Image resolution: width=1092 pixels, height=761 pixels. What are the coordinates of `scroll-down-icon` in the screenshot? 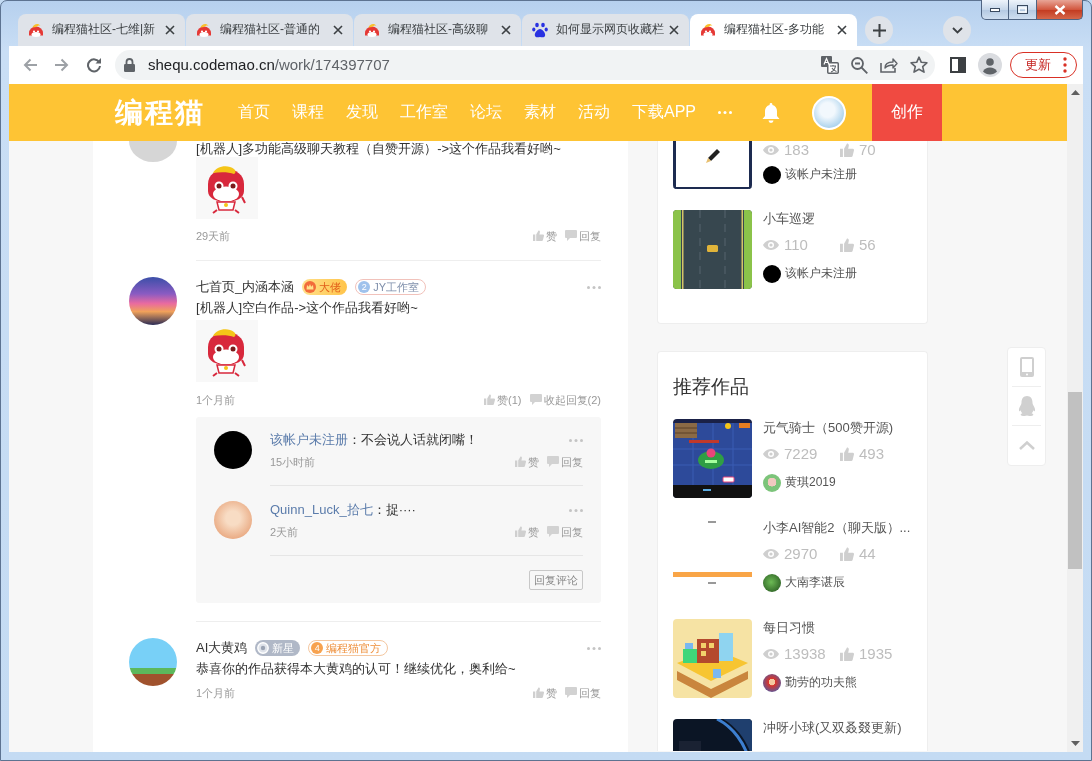 It's located at (1075, 743).